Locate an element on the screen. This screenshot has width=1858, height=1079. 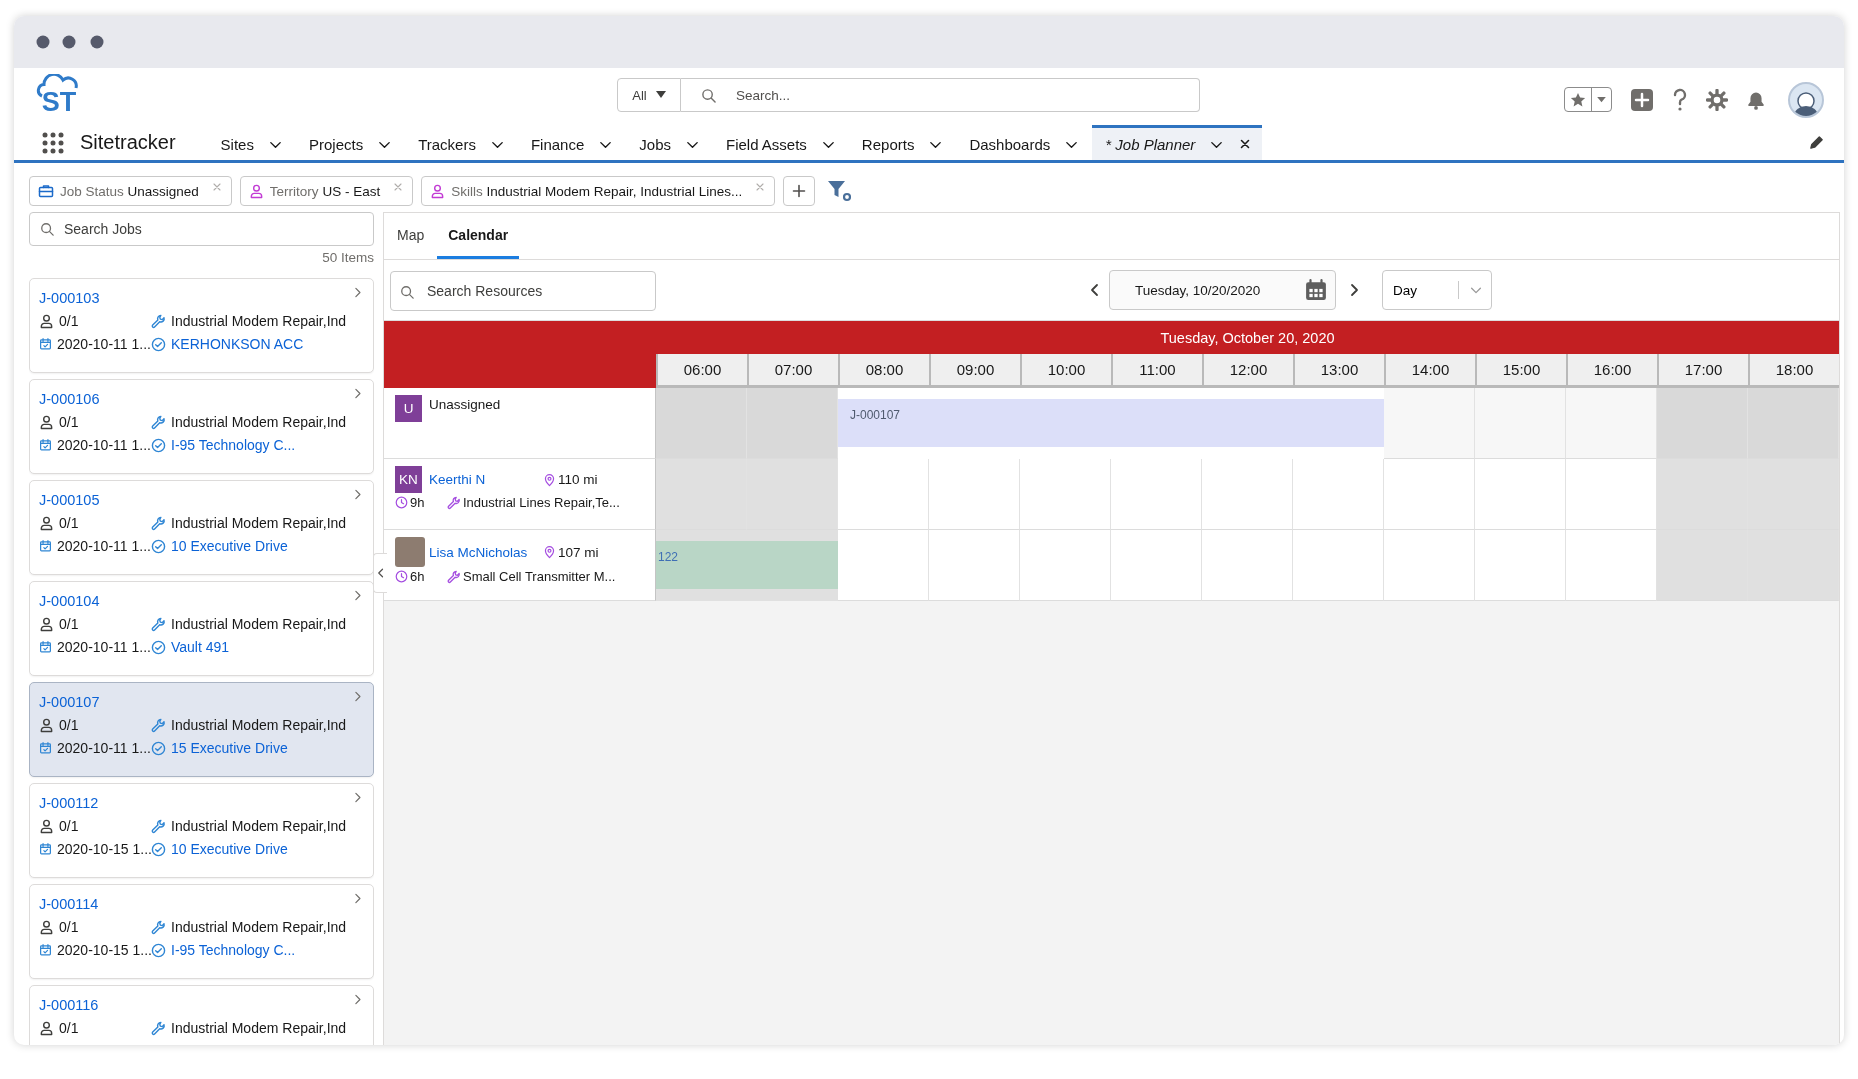
distance-text: 107 mi is located at coordinates (578, 552).